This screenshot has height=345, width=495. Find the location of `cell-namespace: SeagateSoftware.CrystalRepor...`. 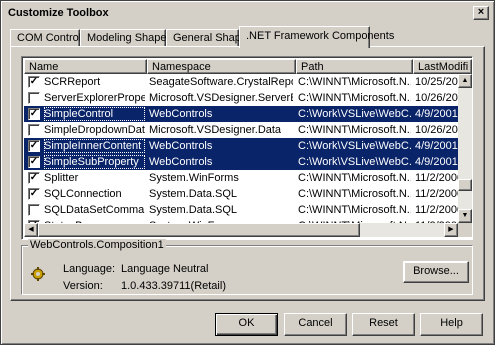

cell-namespace: SeagateSoftware.CrystalRepor... is located at coordinates (221, 82).